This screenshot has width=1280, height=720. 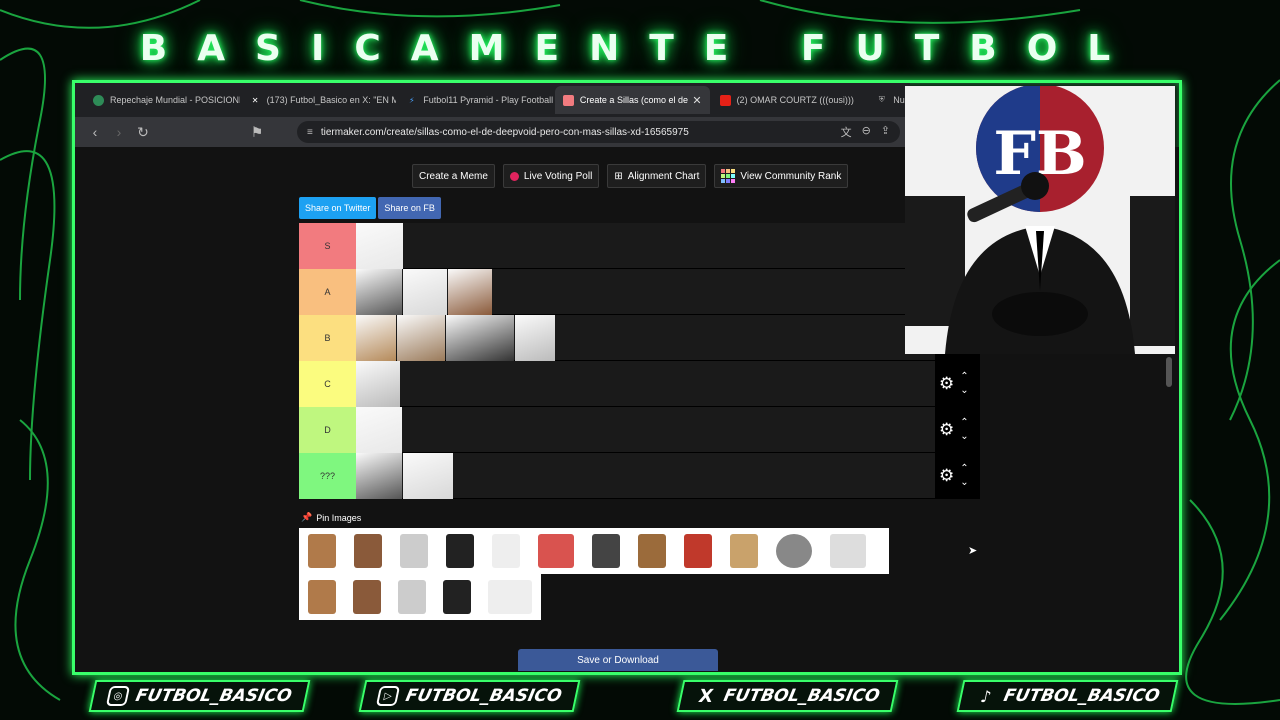 I want to click on save-download-button: Save or Download, so click(x=618, y=660).